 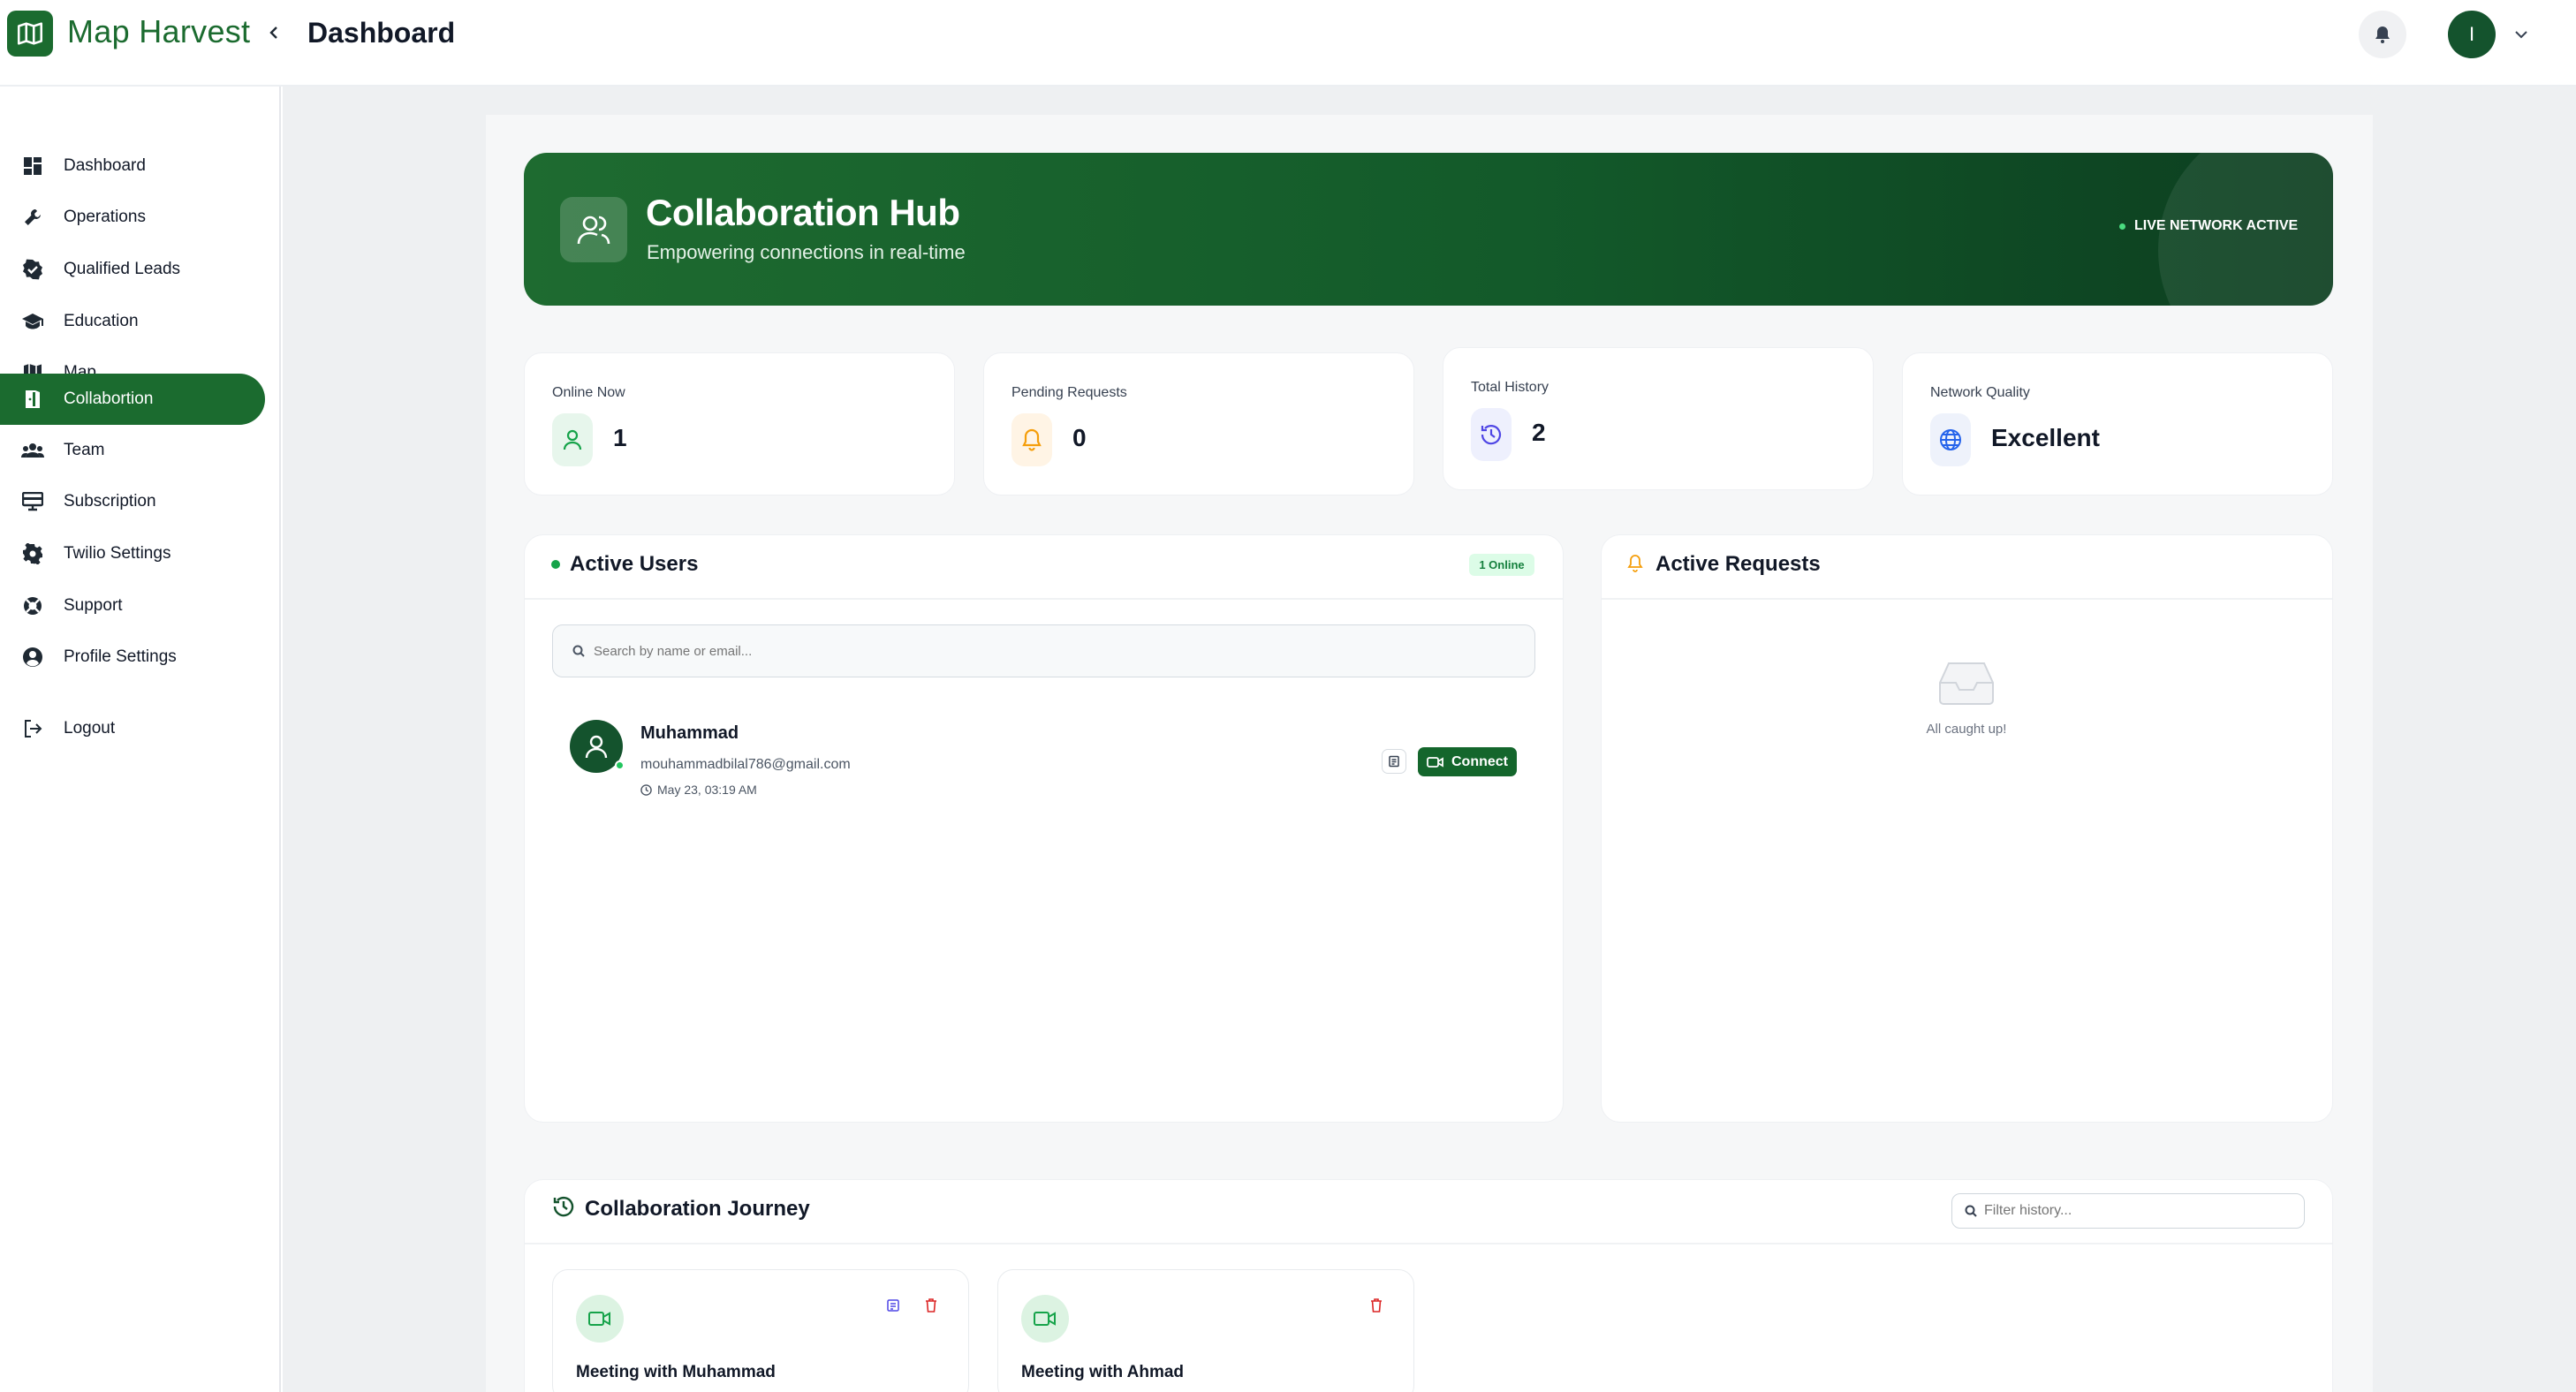 What do you see at coordinates (2046, 437) in the screenshot?
I see `stat-value: Excellent` at bounding box center [2046, 437].